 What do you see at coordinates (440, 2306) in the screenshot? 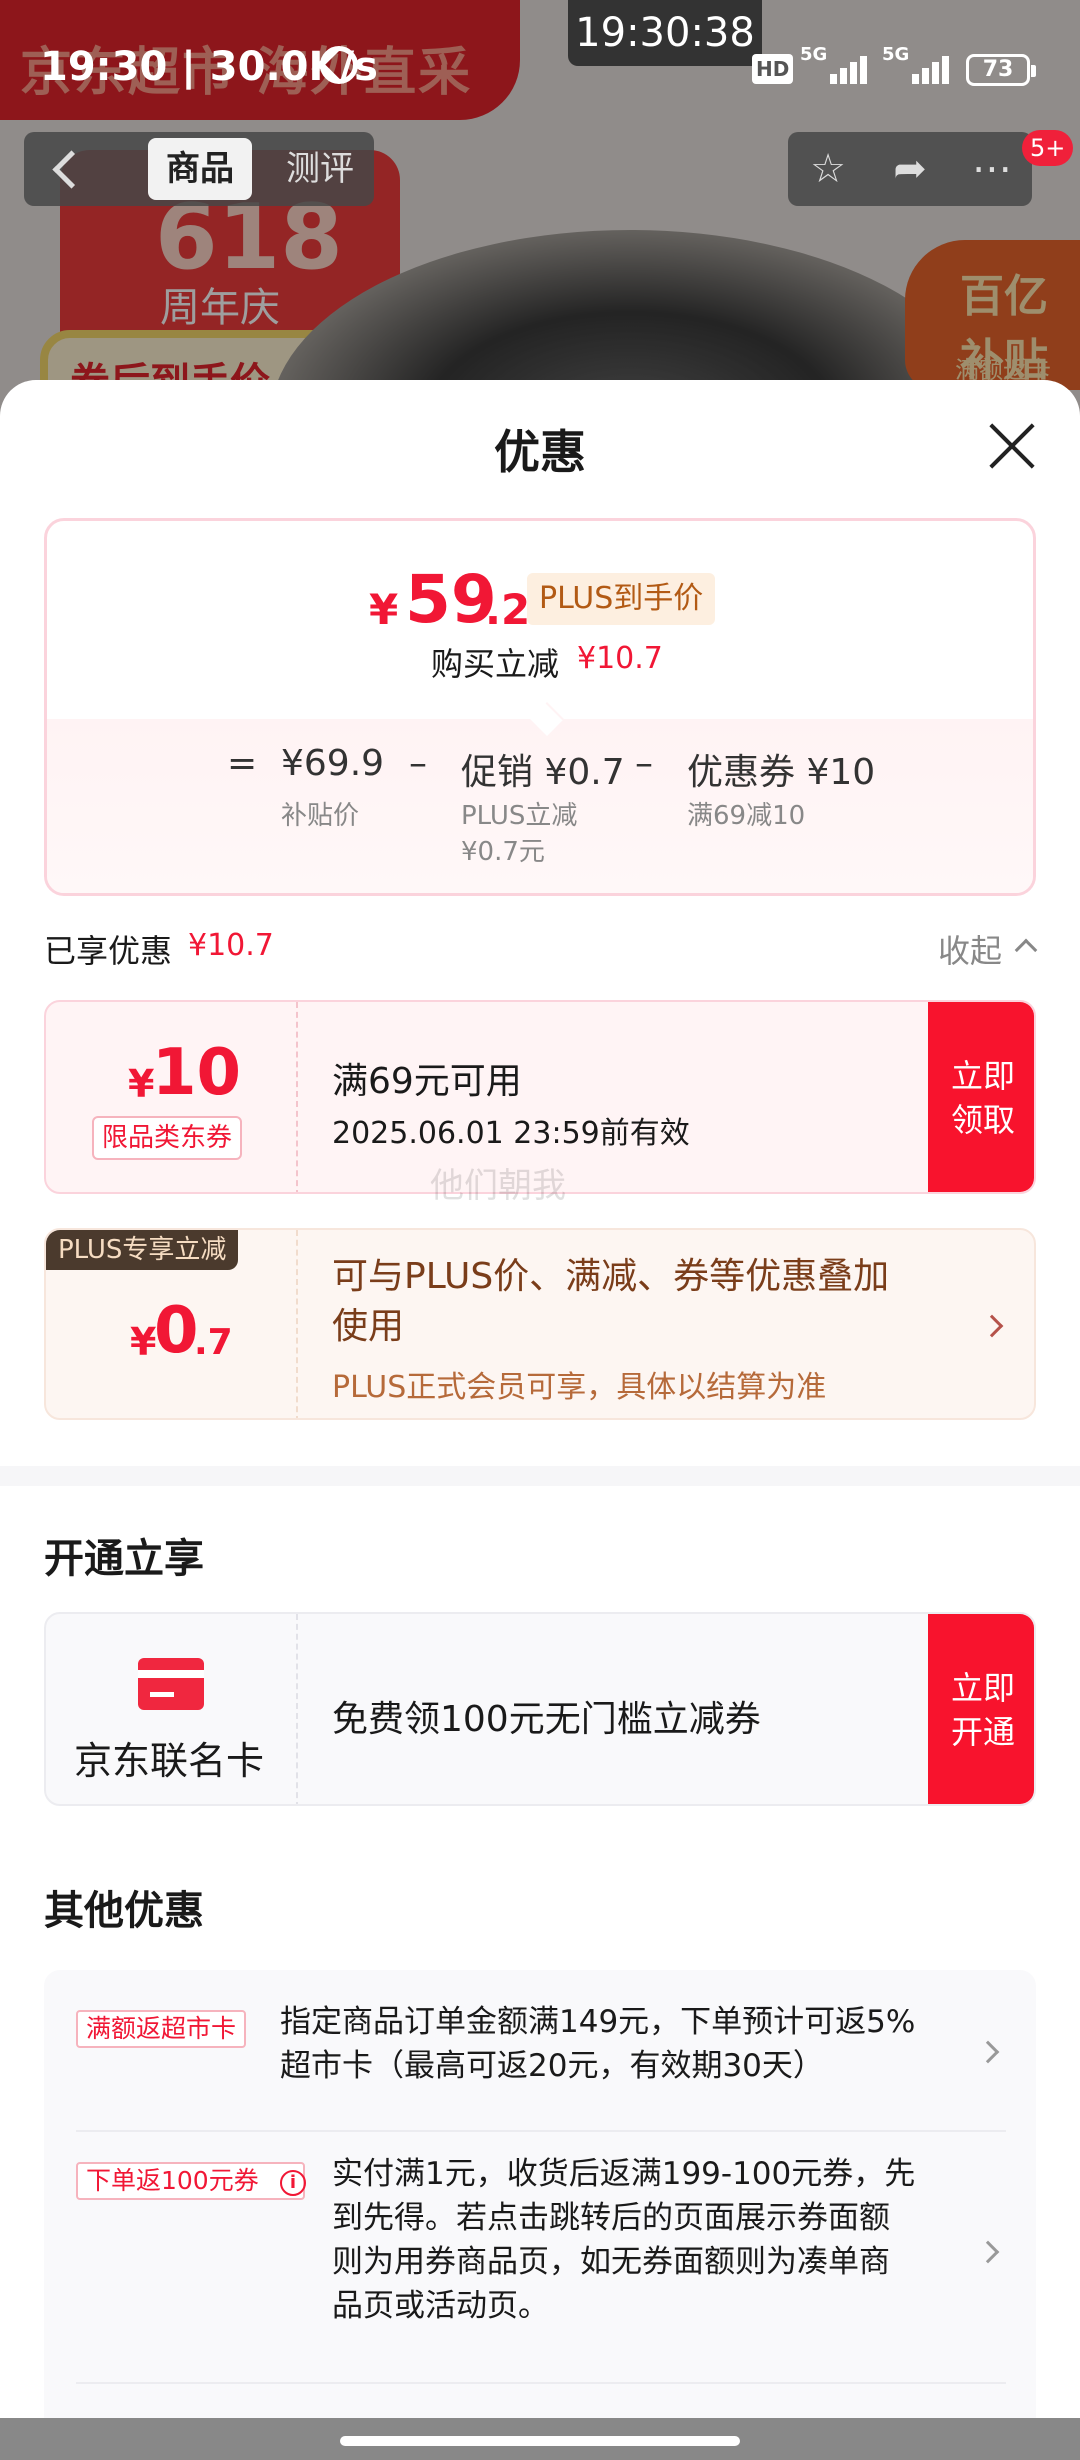
I see `offer-line: 品页或活动页。` at bounding box center [440, 2306].